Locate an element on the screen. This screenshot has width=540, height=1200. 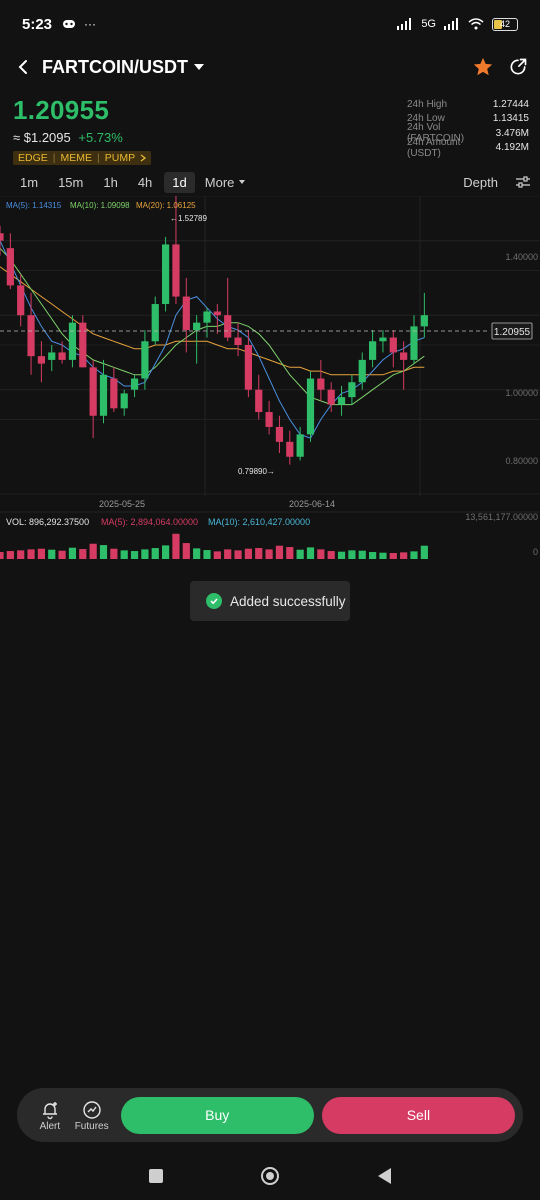
axis-label-1-4: 1.40000 is located at coordinates (521, 257).